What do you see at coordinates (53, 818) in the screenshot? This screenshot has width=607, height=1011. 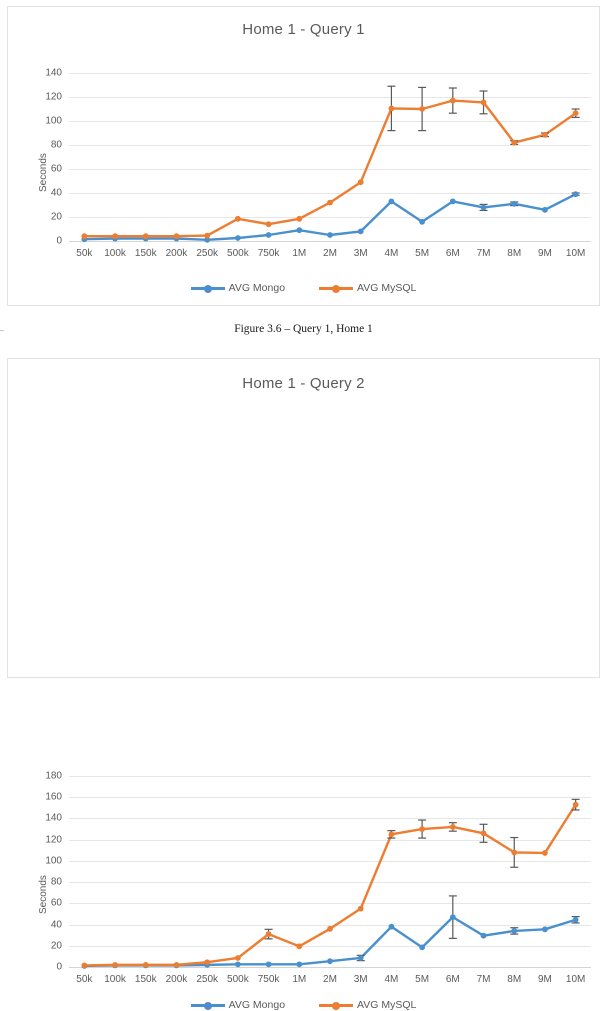 I see `y-axis-tick-label: 140` at bounding box center [53, 818].